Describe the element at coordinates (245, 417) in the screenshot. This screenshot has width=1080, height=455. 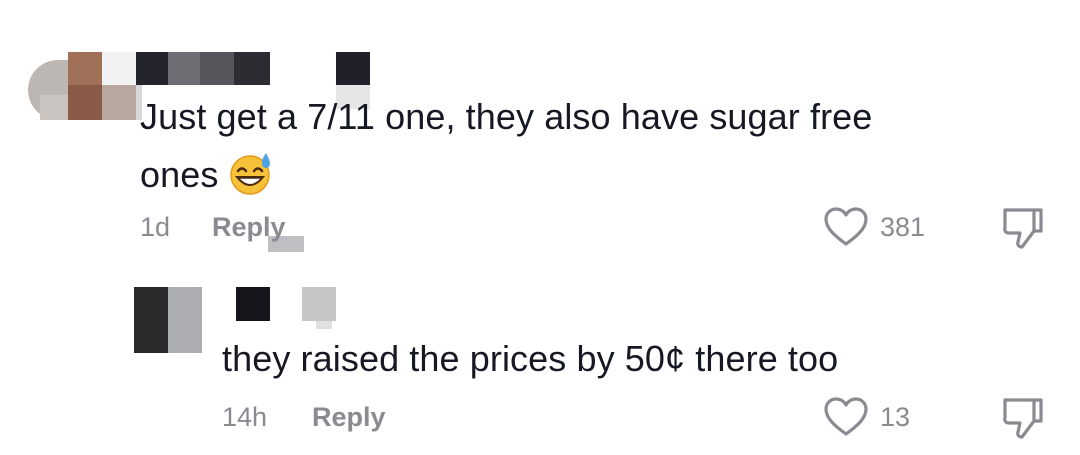
I see `comment-timestamp: 14h` at that location.